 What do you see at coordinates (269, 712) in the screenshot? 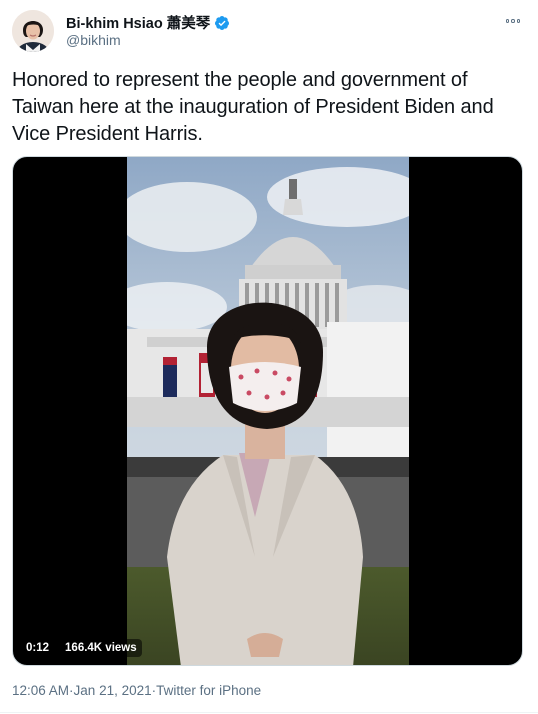
I see `divider` at bounding box center [269, 712].